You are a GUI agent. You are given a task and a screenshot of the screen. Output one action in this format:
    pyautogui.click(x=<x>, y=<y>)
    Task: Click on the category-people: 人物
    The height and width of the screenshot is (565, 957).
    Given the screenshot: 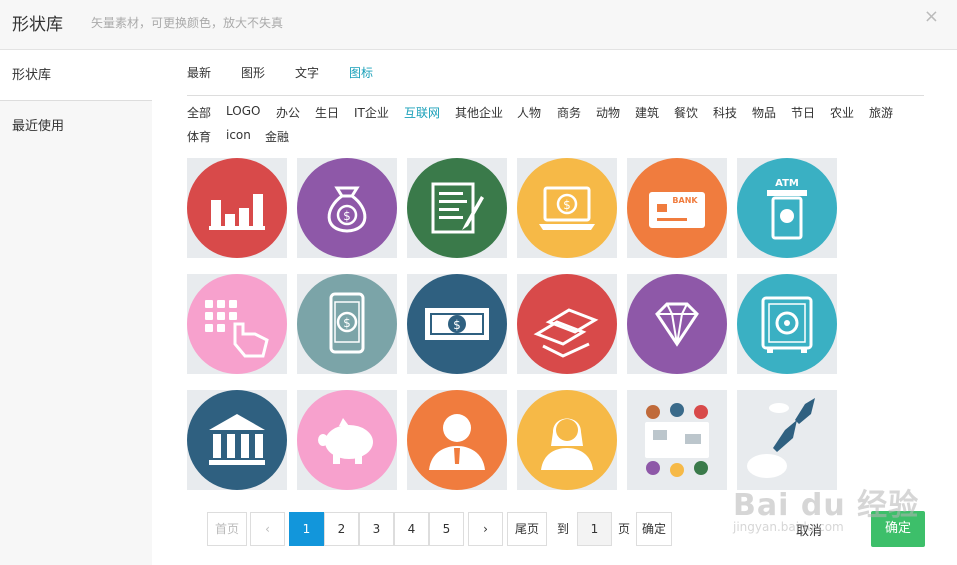 What is the action you would take?
    pyautogui.click(x=529, y=112)
    